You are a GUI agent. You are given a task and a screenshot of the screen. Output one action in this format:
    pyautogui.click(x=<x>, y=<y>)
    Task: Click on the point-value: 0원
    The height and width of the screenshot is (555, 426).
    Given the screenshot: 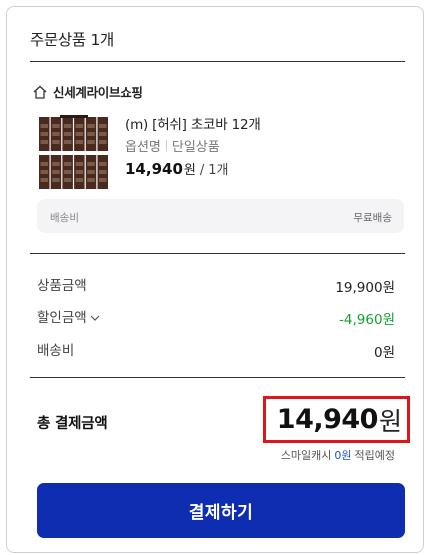 What is the action you would take?
    pyautogui.click(x=343, y=455)
    